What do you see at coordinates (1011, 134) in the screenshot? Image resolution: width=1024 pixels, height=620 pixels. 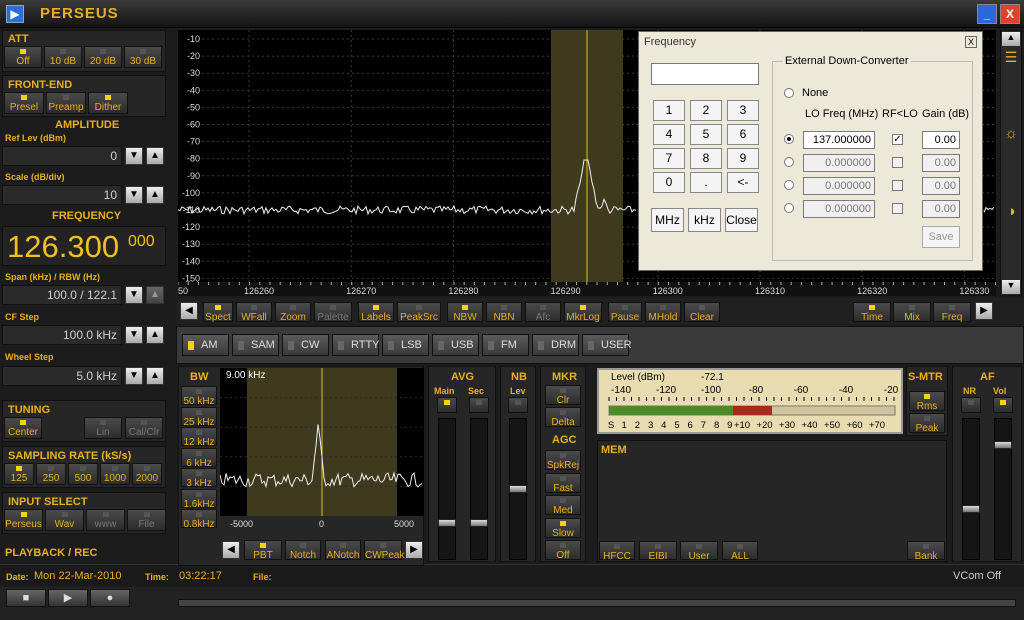 I see `brightness-icon: ☼` at bounding box center [1011, 134].